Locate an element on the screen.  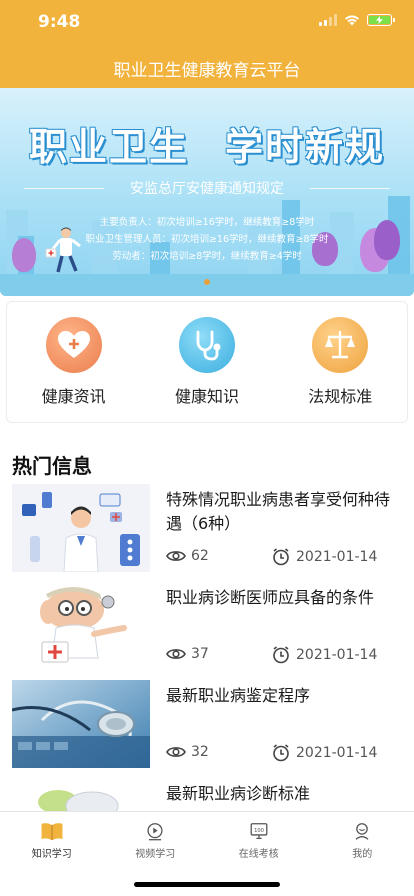
category-grid: 健康资讯 健康知识 法规标准 is located at coordinates (207, 362).